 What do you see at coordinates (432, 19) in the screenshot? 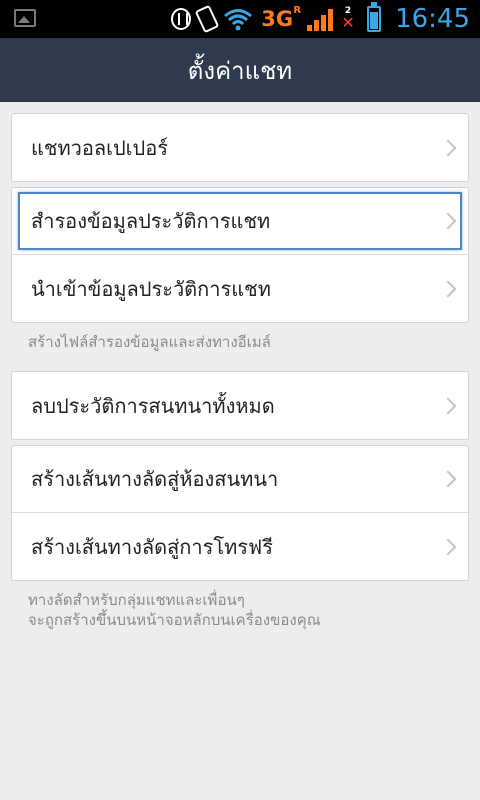
I see `clock: 16:45` at bounding box center [432, 19].